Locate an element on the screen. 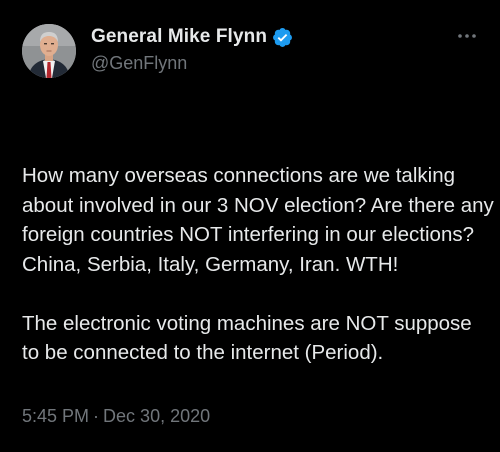 Image resolution: width=500 pixels, height=452 pixels. tweet-time: 5:45 PM is located at coordinates (55, 416).